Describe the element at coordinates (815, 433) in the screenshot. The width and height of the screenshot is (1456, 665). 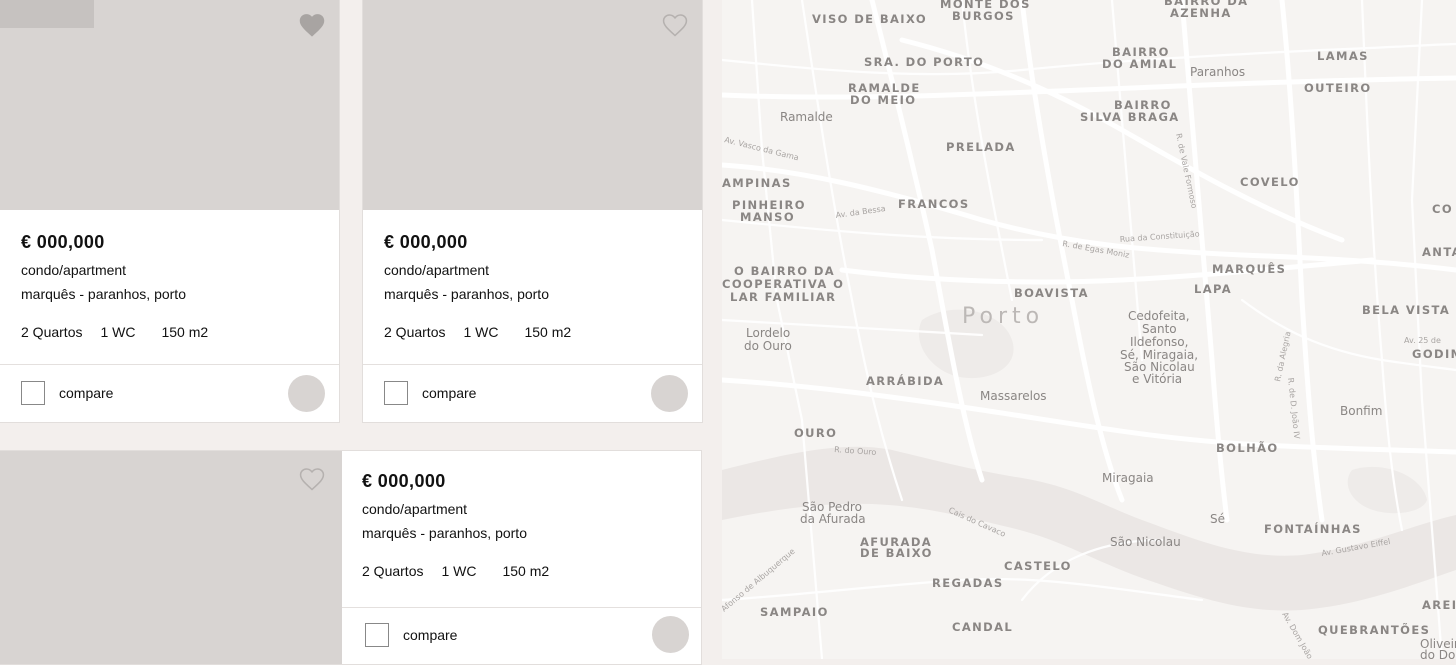
I see `map-district-label: OURO` at that location.